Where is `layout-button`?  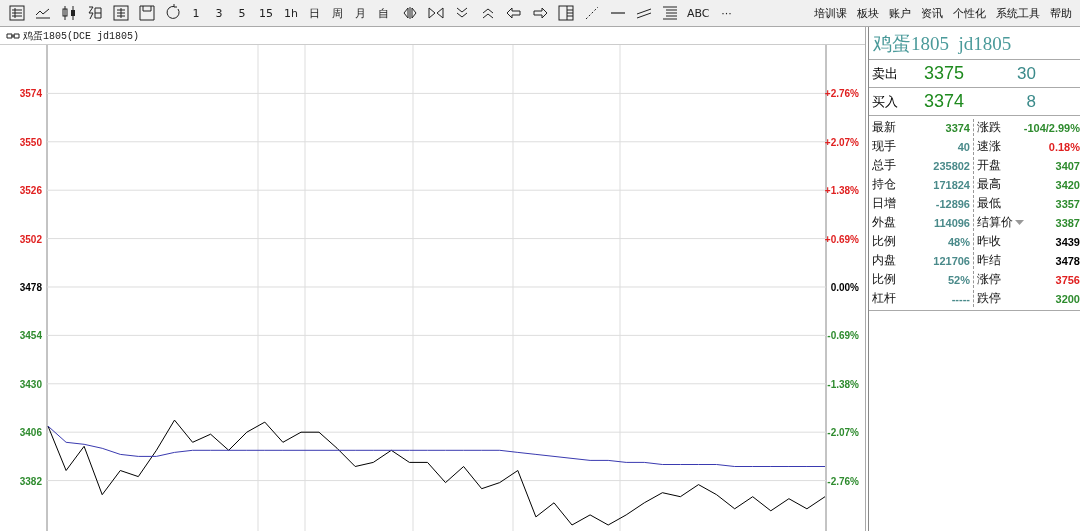 layout-button is located at coordinates (566, 13).